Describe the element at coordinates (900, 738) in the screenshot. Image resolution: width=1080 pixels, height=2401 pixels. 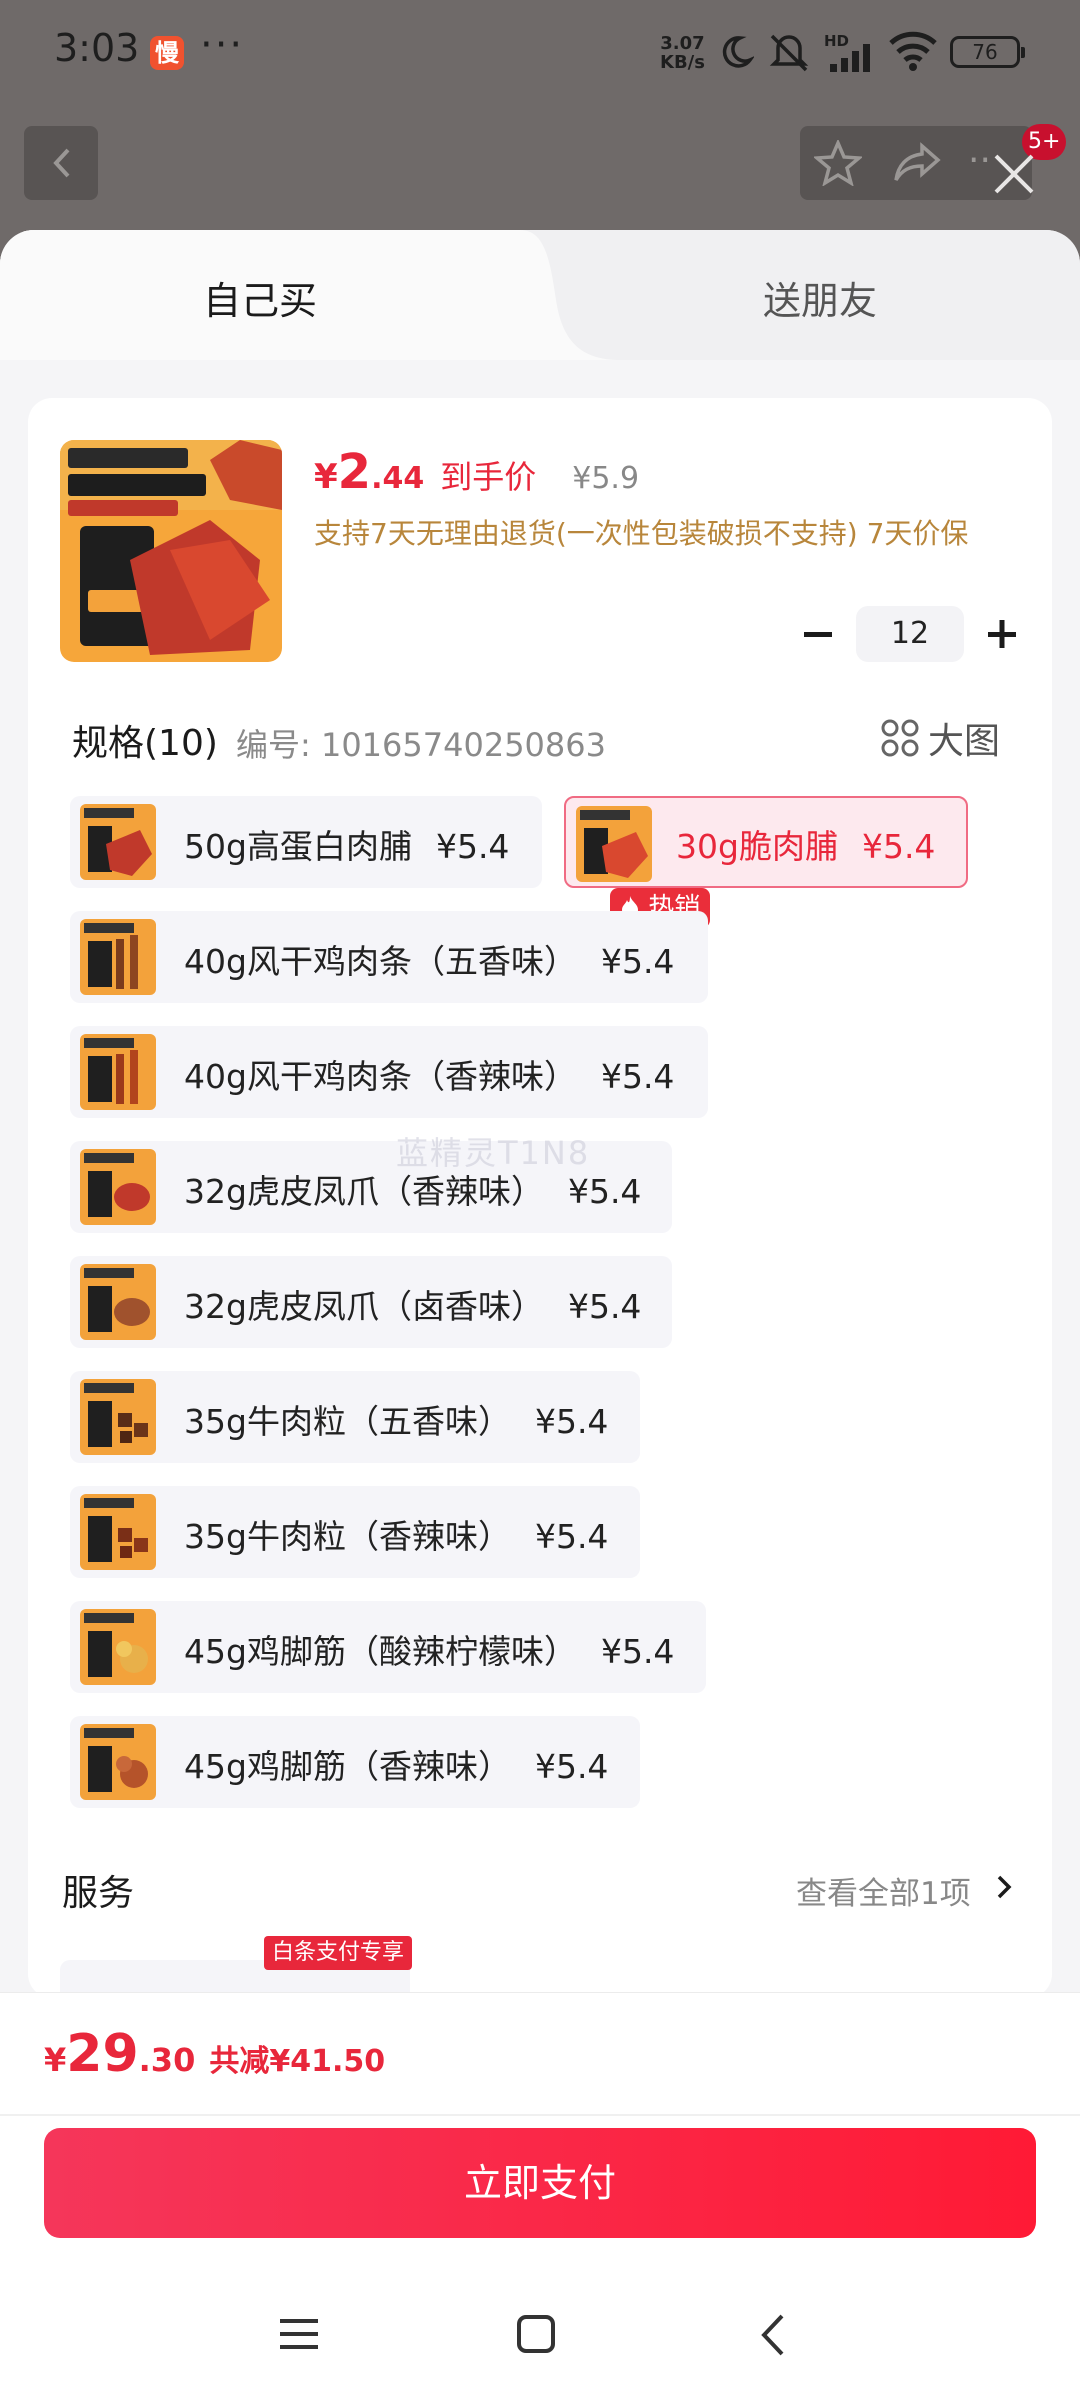
I see `grid-icon` at that location.